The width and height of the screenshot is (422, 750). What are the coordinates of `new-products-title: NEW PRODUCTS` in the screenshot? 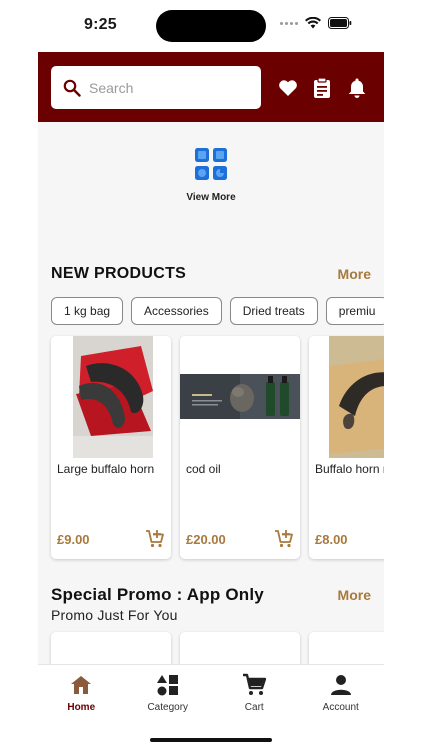 It's located at (119, 273).